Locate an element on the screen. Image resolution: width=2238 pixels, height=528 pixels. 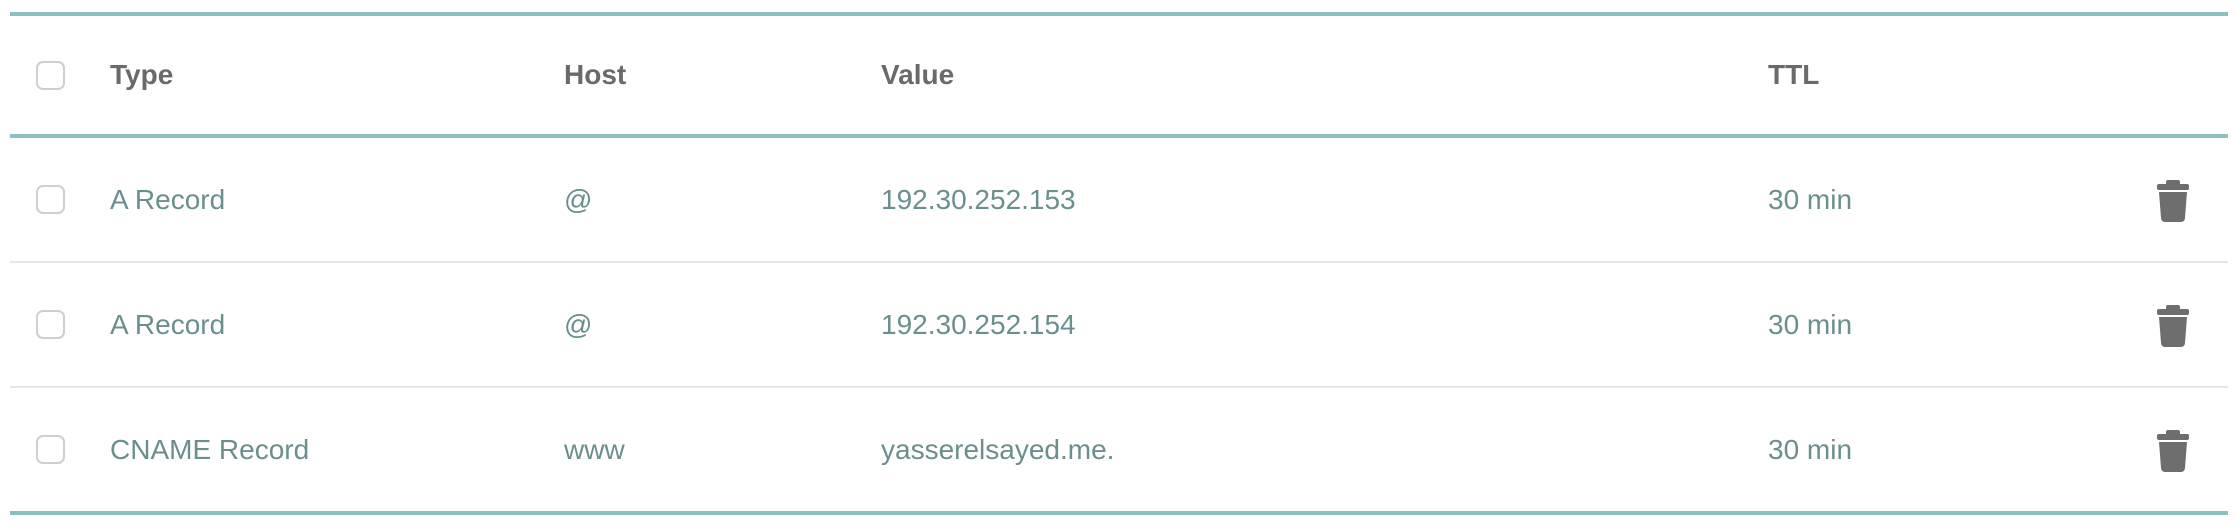
column-header-ttl: TTL is located at coordinates (1793, 75).